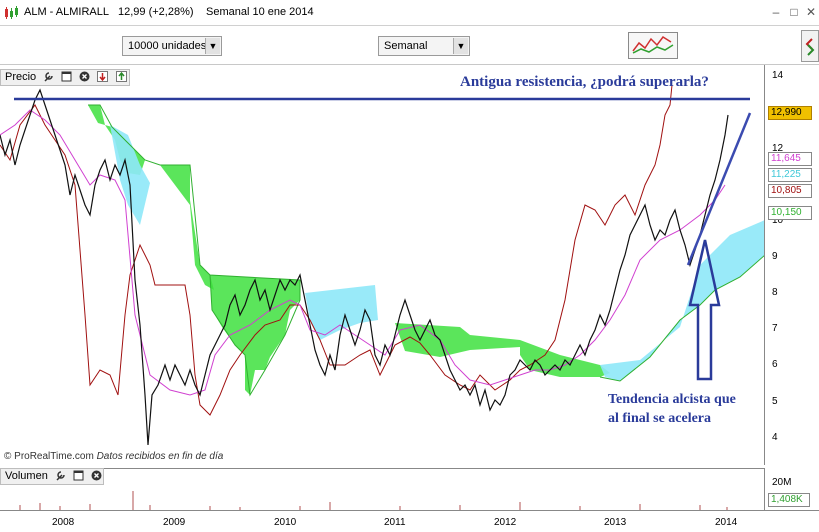 Image resolution: width=819 pixels, height=532 pixels. I want to click on credit-source: © ProRealTime.com, so click(49, 456).